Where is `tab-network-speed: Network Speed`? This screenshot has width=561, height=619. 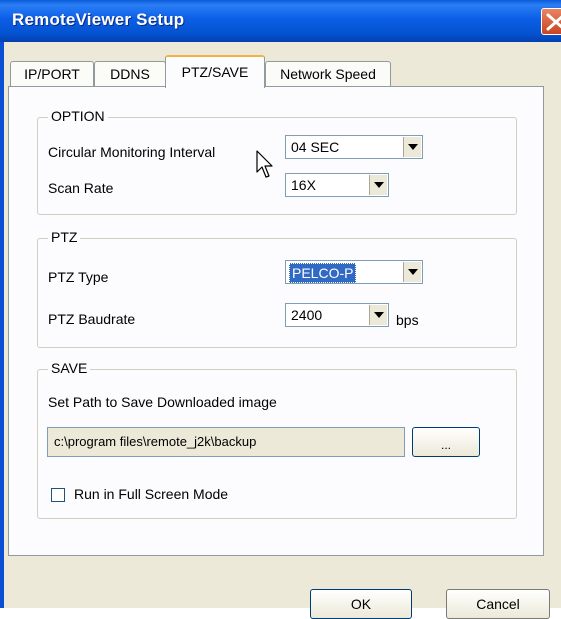 tab-network-speed: Network Speed is located at coordinates (328, 74).